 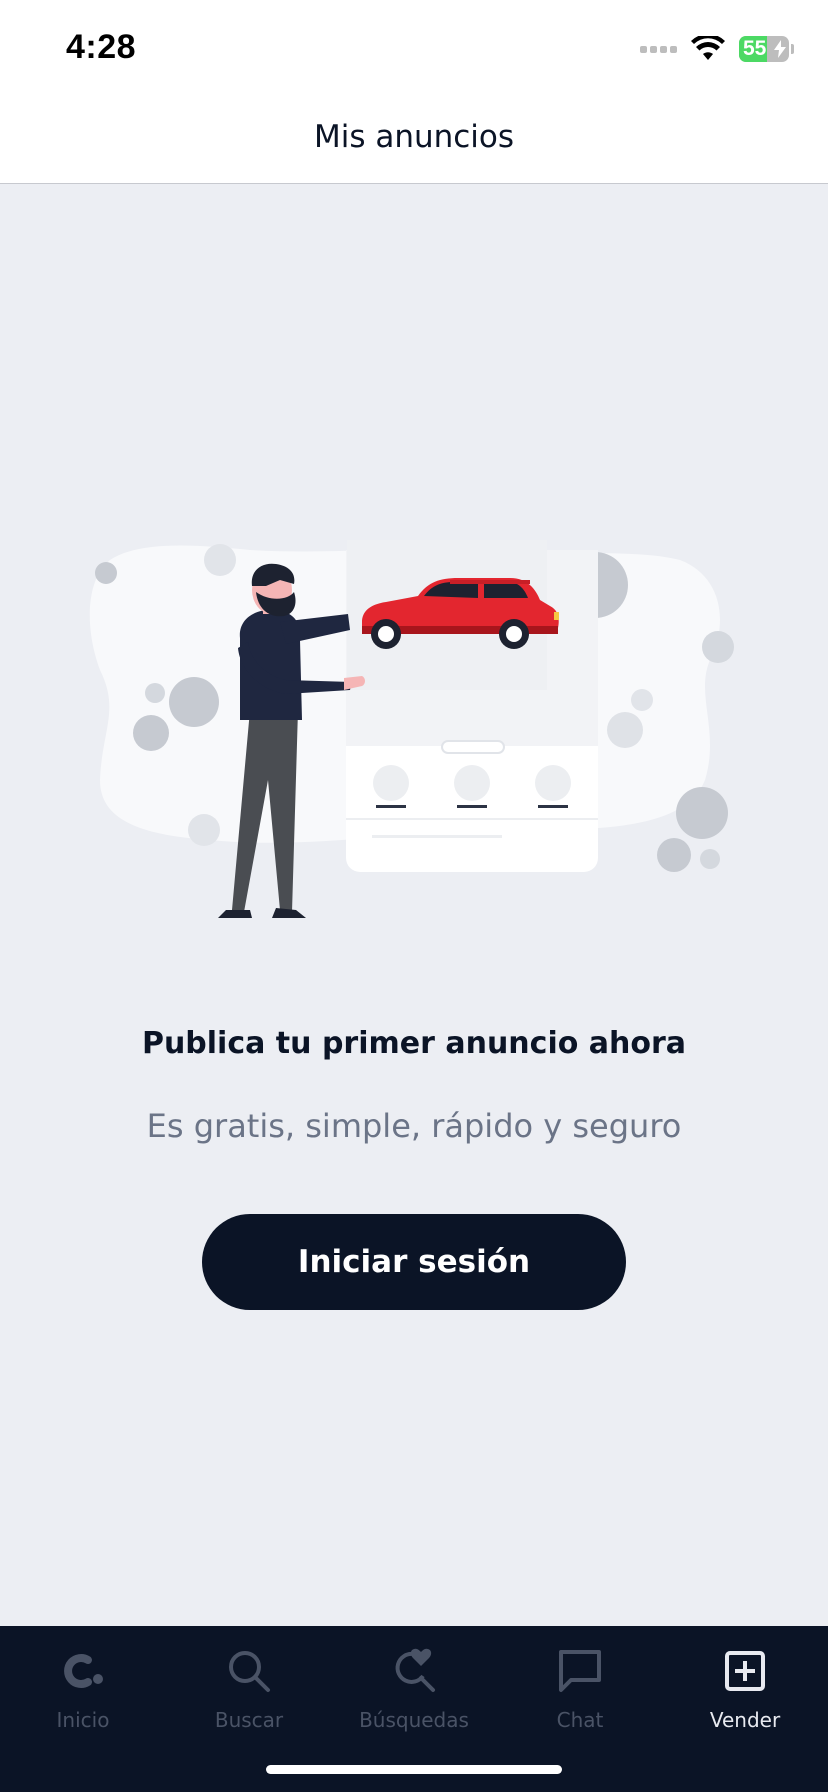 I want to click on nav-bar: Mis anuncios, so click(x=414, y=137).